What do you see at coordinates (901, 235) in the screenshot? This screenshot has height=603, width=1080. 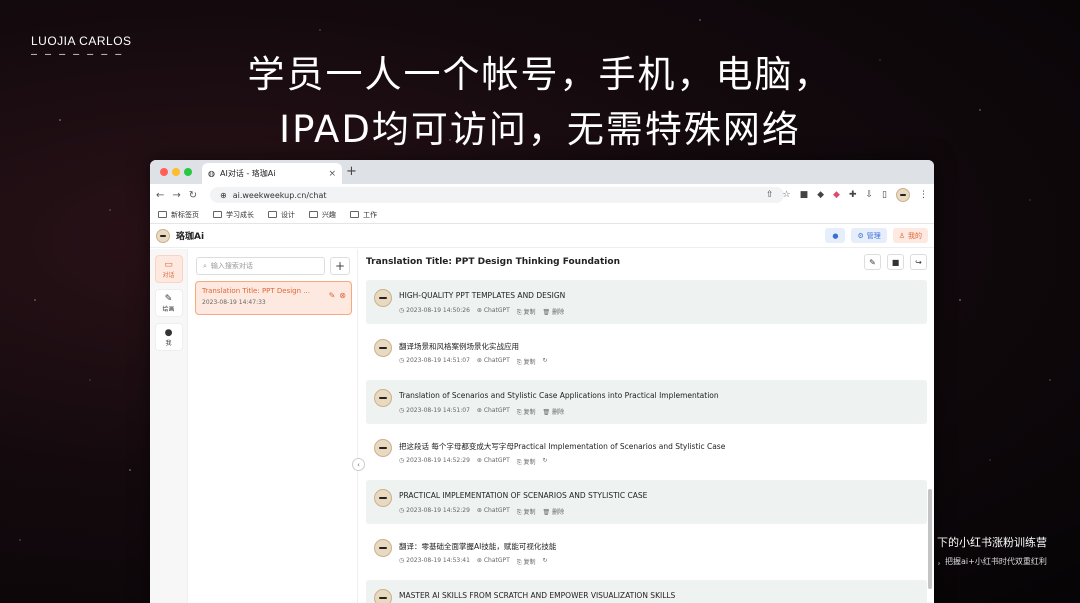 I see `person-icon: ♙` at bounding box center [901, 235].